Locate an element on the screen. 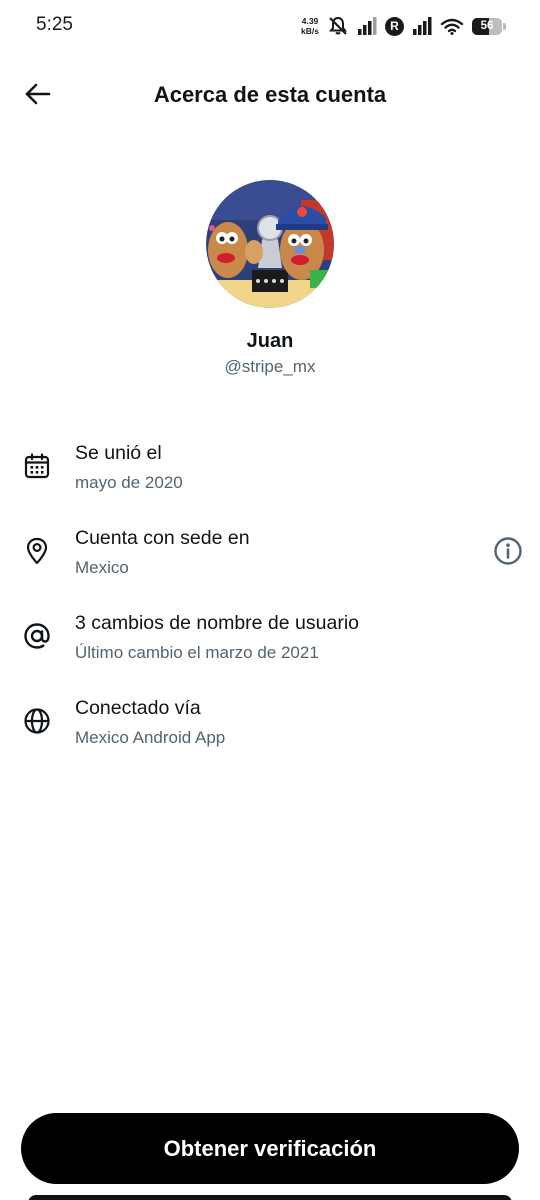  status-bar: 5:25 4.39 kB/s R 56 is located at coordinates (270, 26).